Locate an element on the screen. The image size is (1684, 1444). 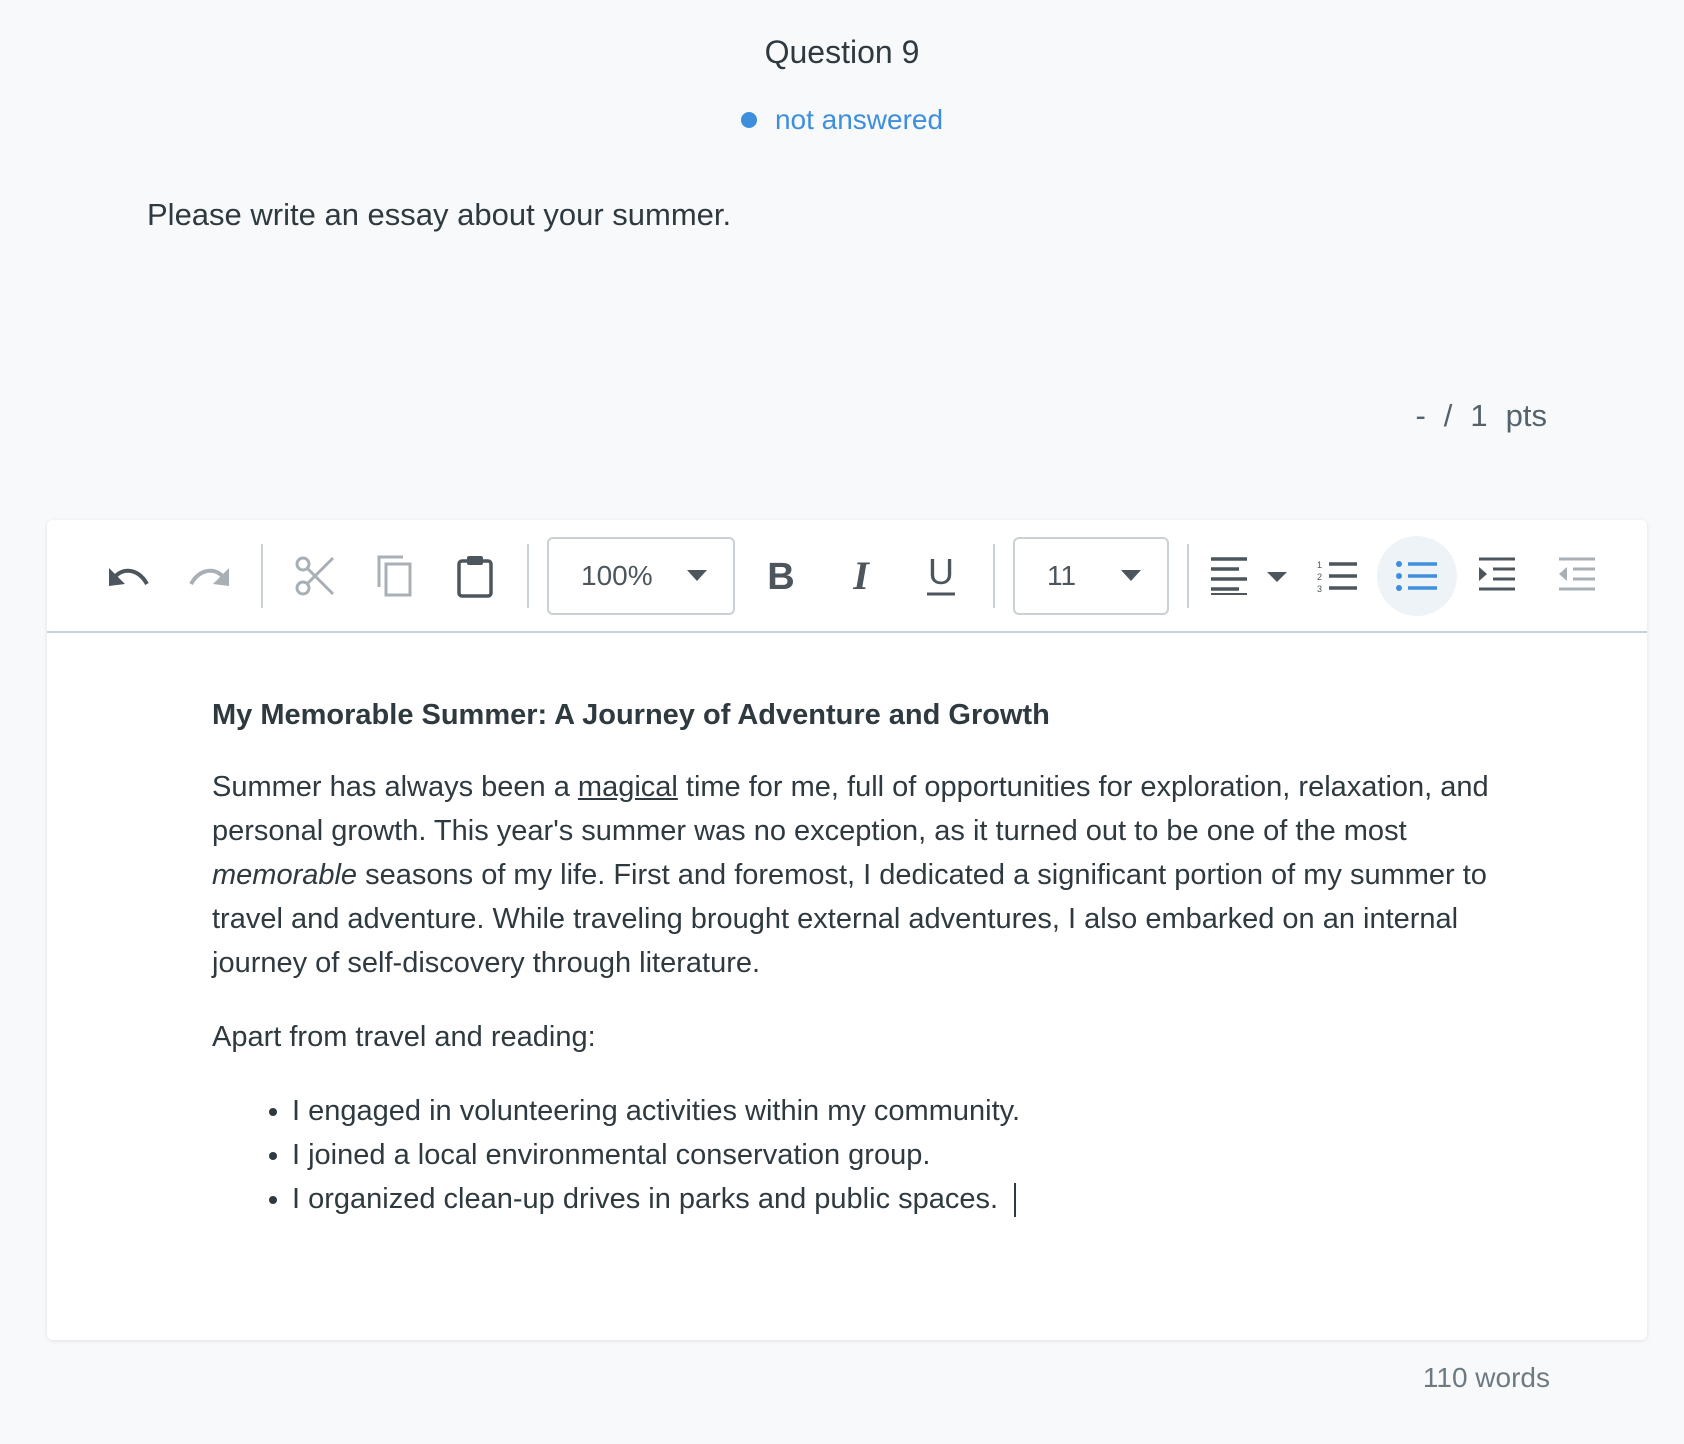
paste-icon is located at coordinates (475, 576).